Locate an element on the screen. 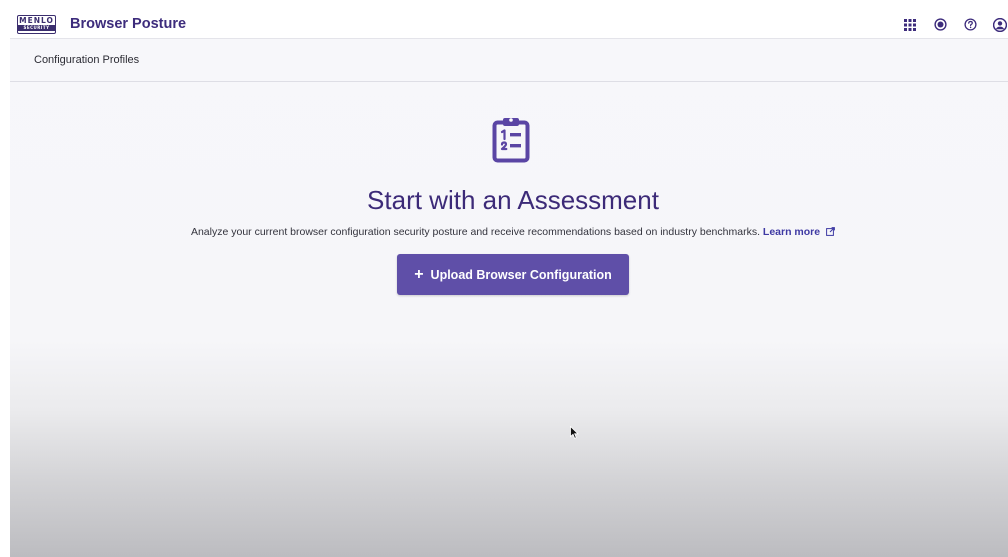 The image size is (1008, 557). menlo-security-logo: MENLO SECURITY is located at coordinates (36, 24).